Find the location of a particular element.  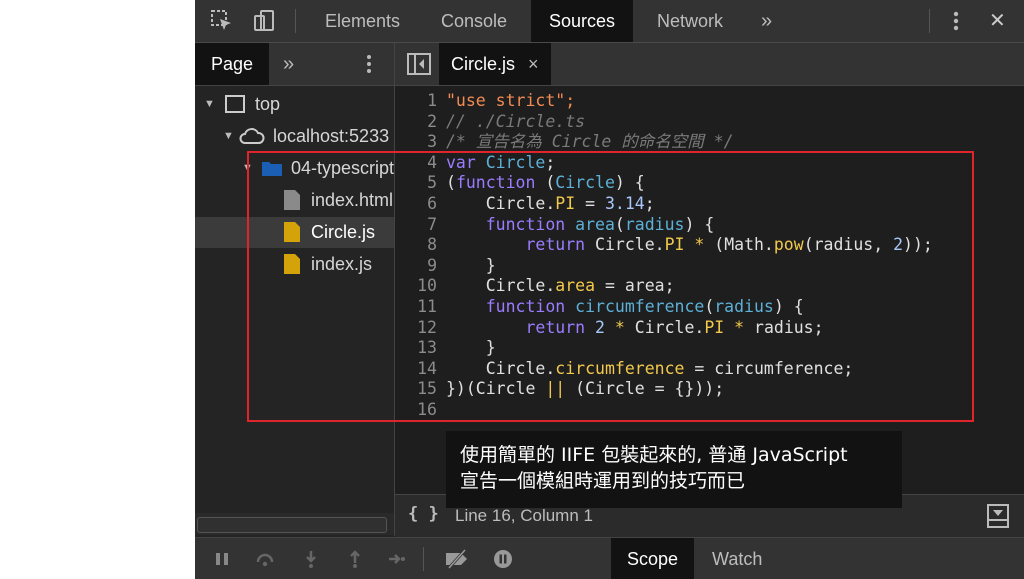

pretty-print-button: { } is located at coordinates (423, 514).